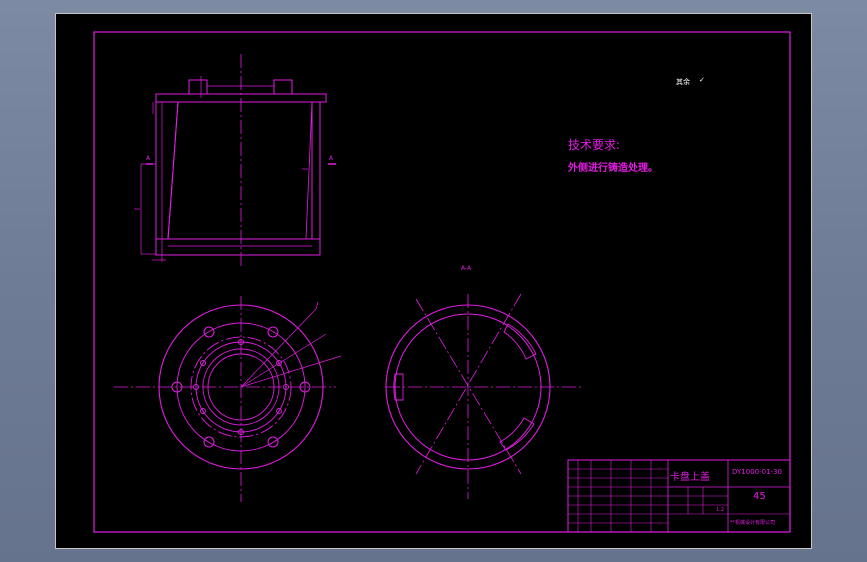 This screenshot has width=867, height=562. What do you see at coordinates (683, 81) in the screenshot?
I see `roughness-label: 其余` at bounding box center [683, 81].